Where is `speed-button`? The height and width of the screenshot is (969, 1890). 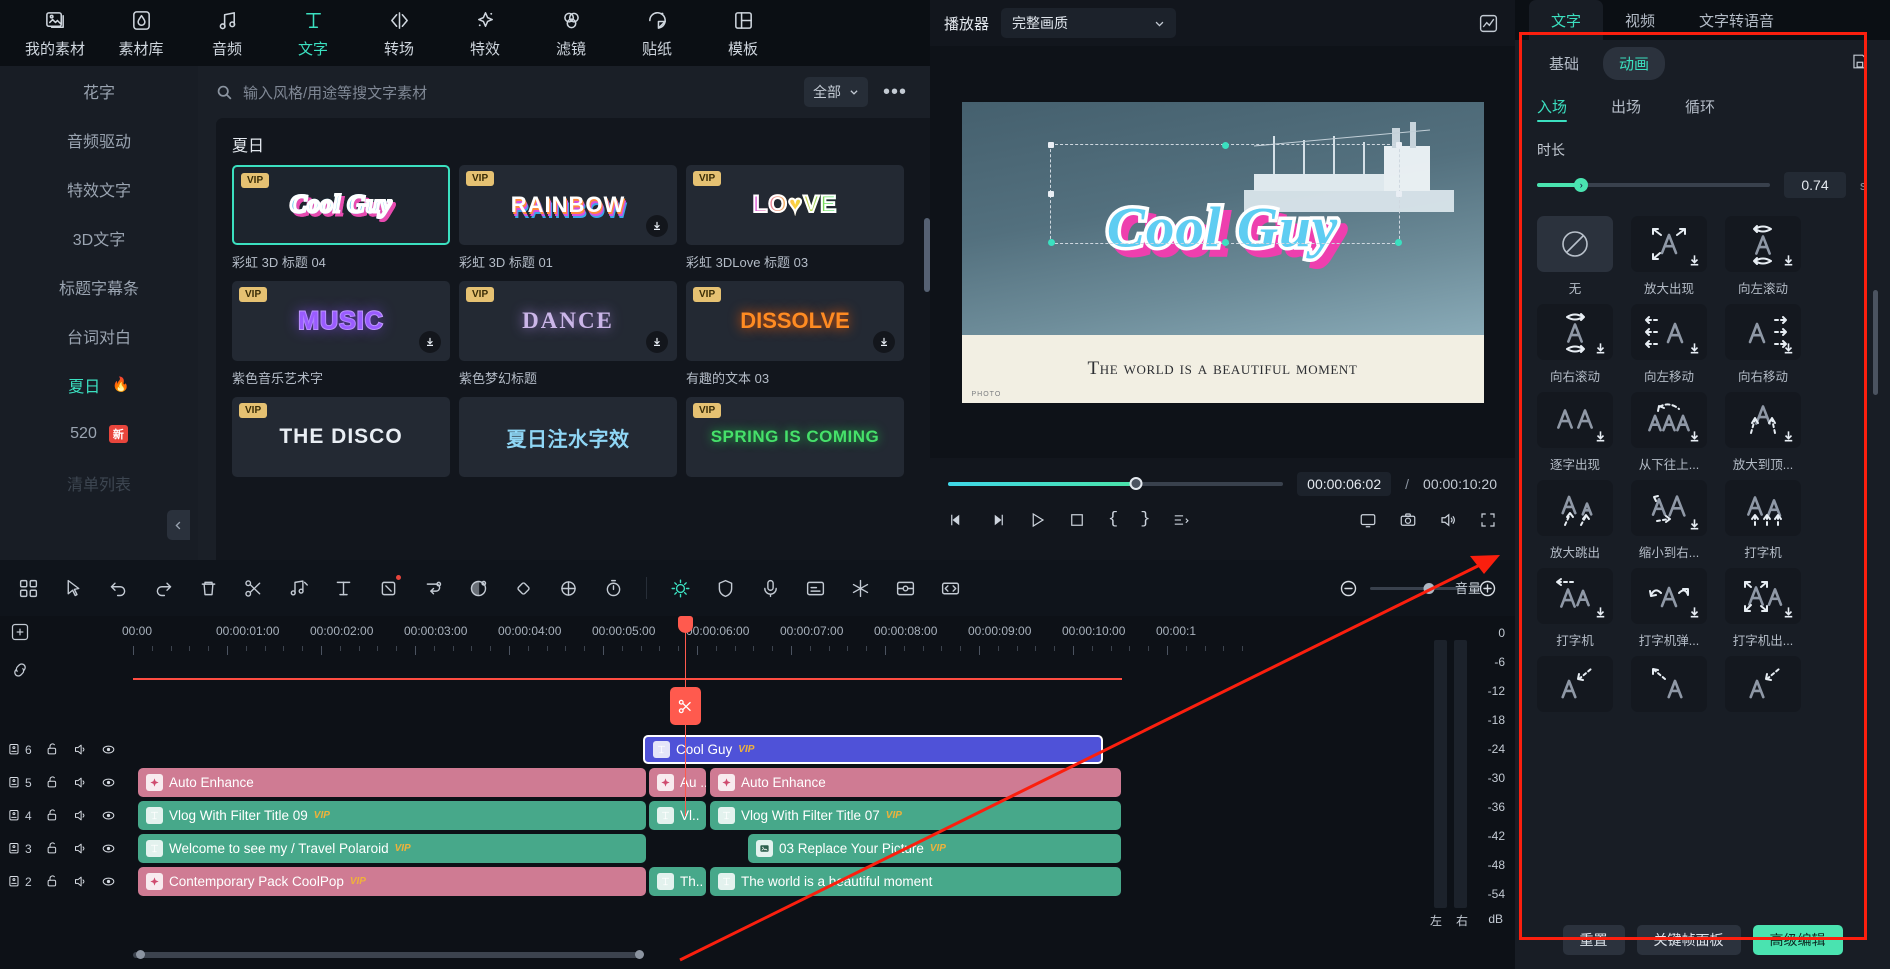 speed-button is located at coordinates (433, 588).